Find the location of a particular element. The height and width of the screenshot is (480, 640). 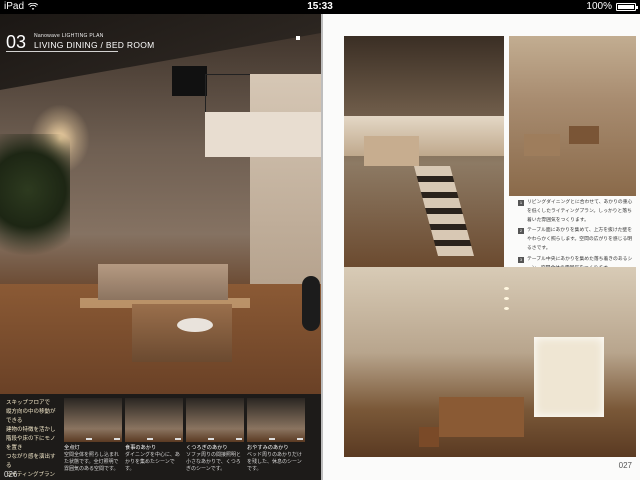

vase is located at coordinates (311, 303).